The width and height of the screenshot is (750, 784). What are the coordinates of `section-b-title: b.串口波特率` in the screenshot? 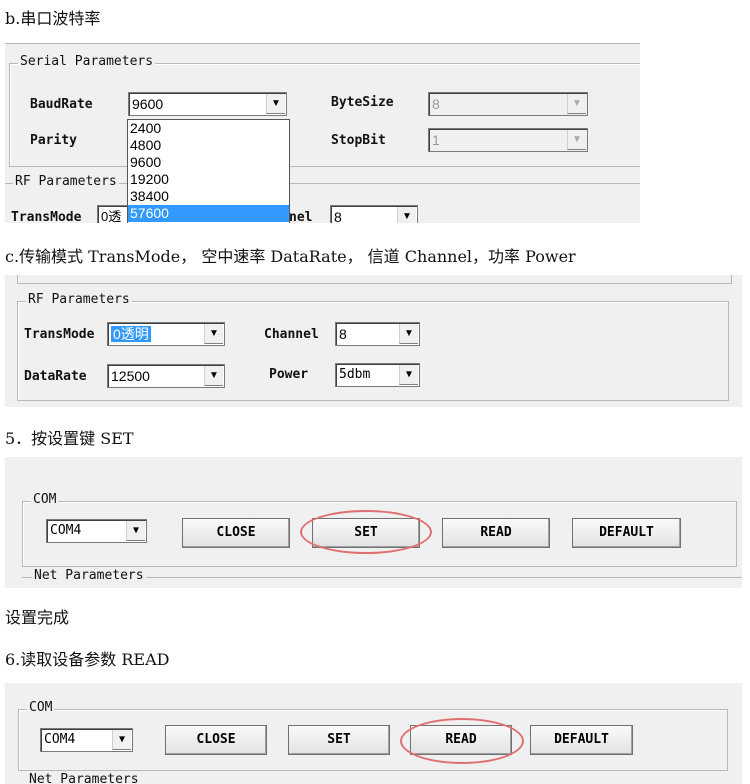 It's located at (53, 18).